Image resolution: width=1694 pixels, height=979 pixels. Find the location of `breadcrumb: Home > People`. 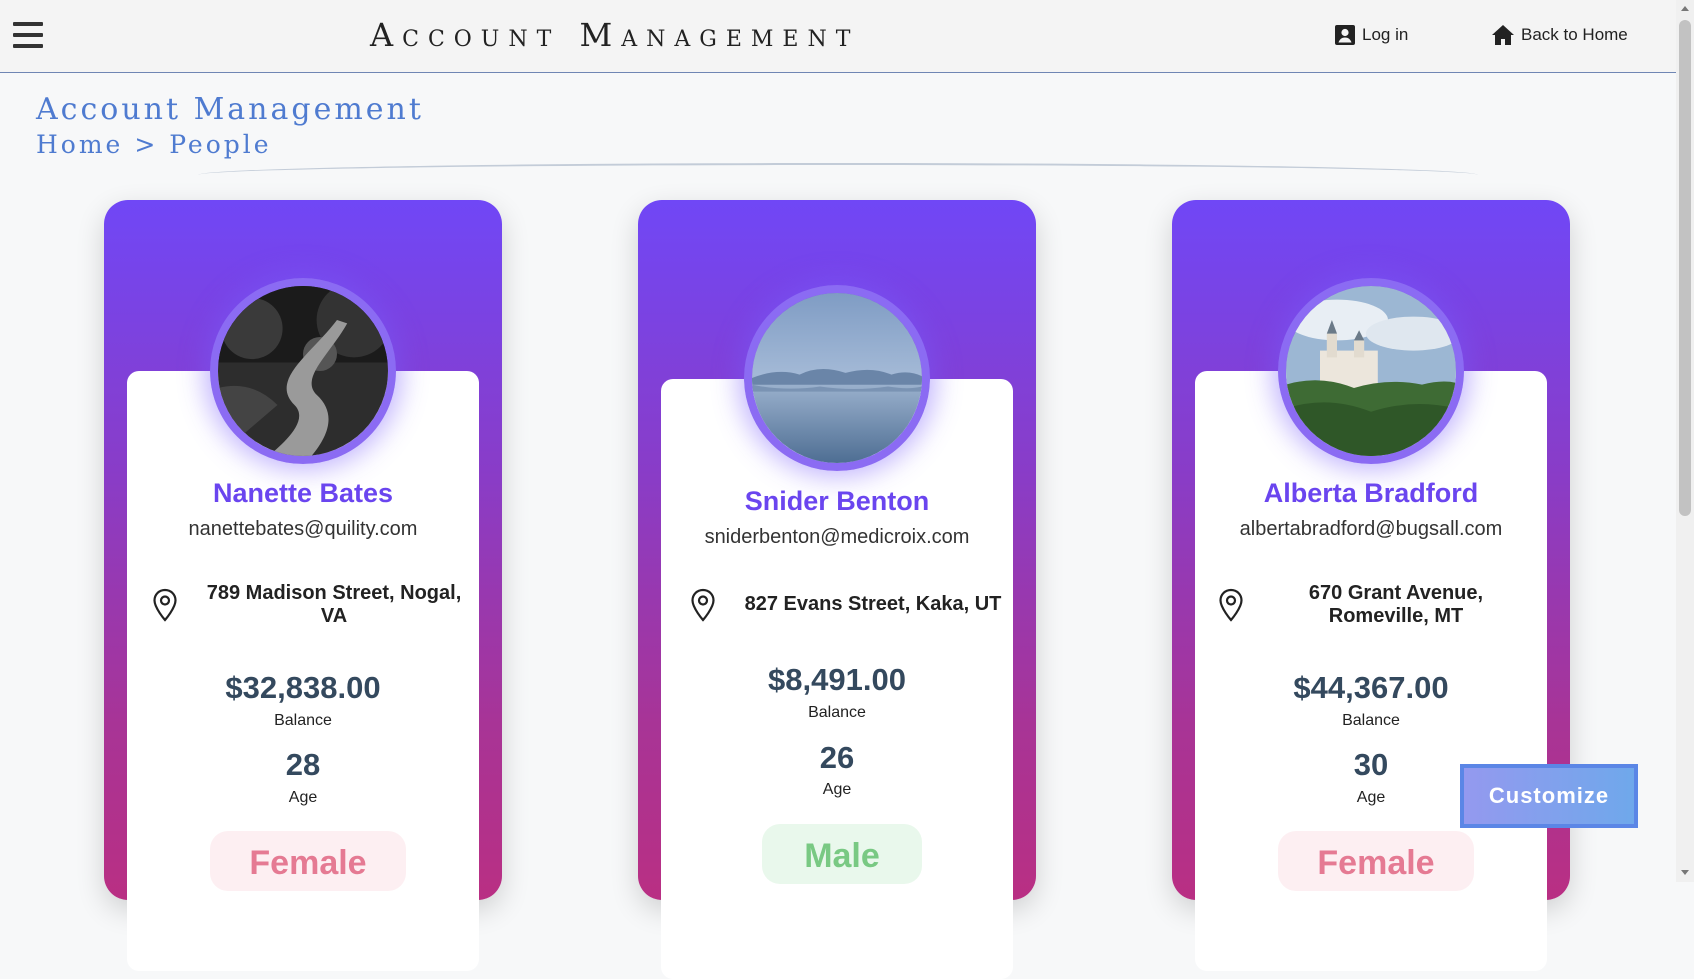

breadcrumb: Home > People is located at coordinates (154, 144).